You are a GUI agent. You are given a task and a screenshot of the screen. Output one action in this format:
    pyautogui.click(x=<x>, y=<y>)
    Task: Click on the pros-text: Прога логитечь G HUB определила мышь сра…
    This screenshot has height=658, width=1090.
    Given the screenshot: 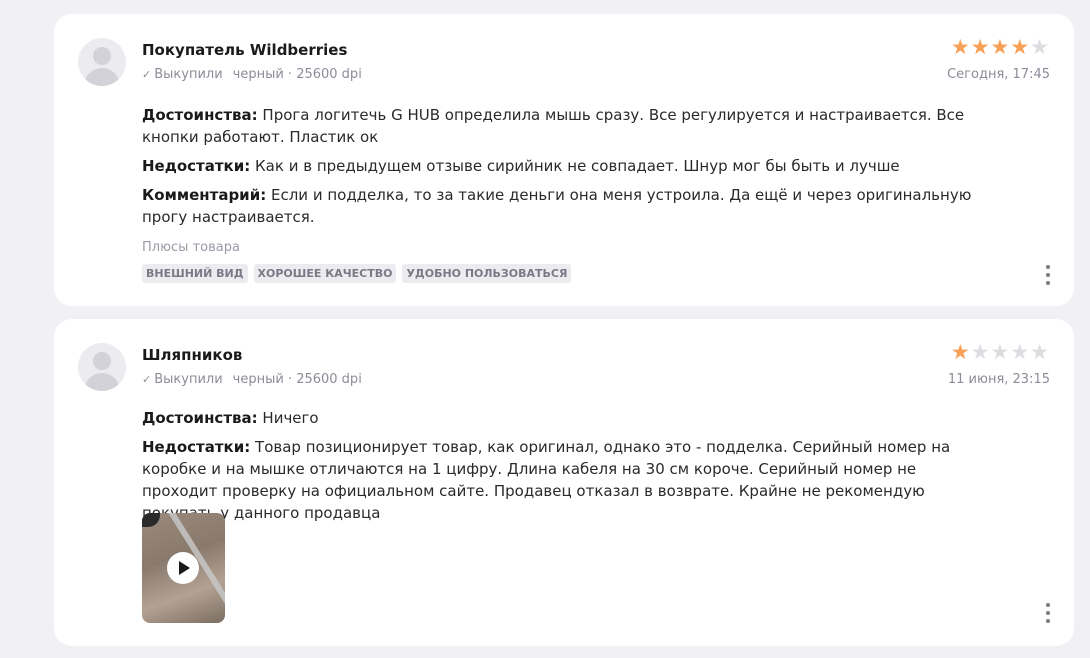 What is the action you would take?
    pyautogui.click(x=553, y=126)
    